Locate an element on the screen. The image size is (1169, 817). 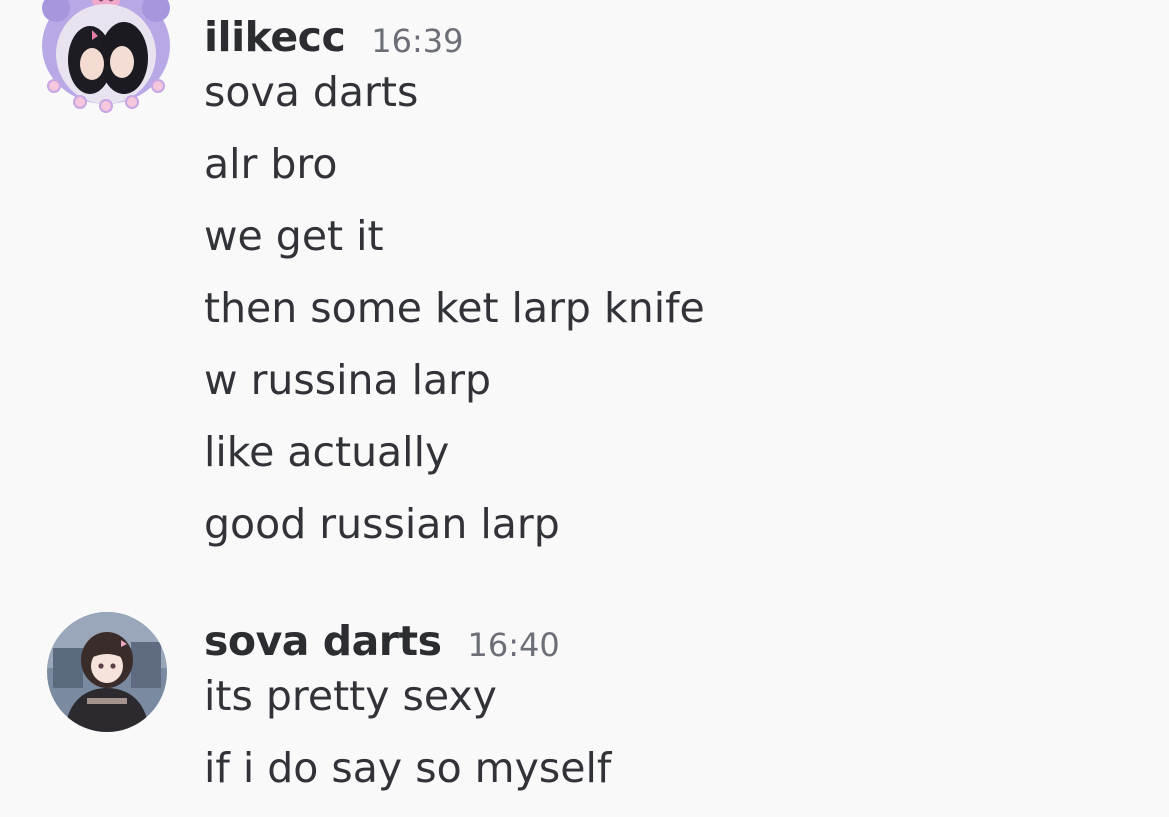
message-line: then some ket larp knife is located at coordinates (686, 308).